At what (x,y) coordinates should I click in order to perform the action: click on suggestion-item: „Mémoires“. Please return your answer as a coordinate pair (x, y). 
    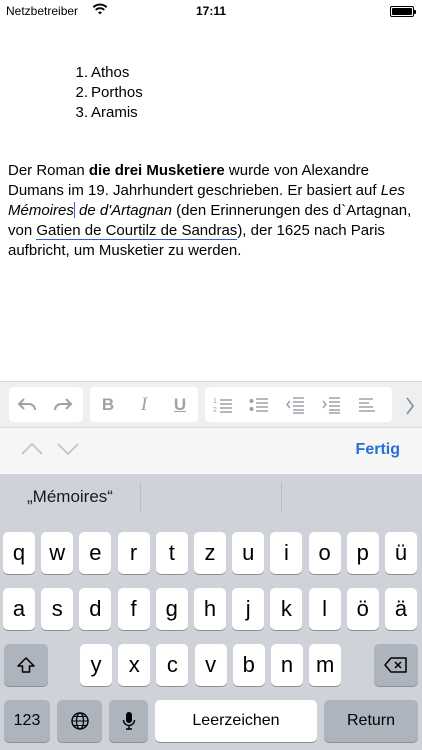
    Looking at the image, I should click on (70, 497).